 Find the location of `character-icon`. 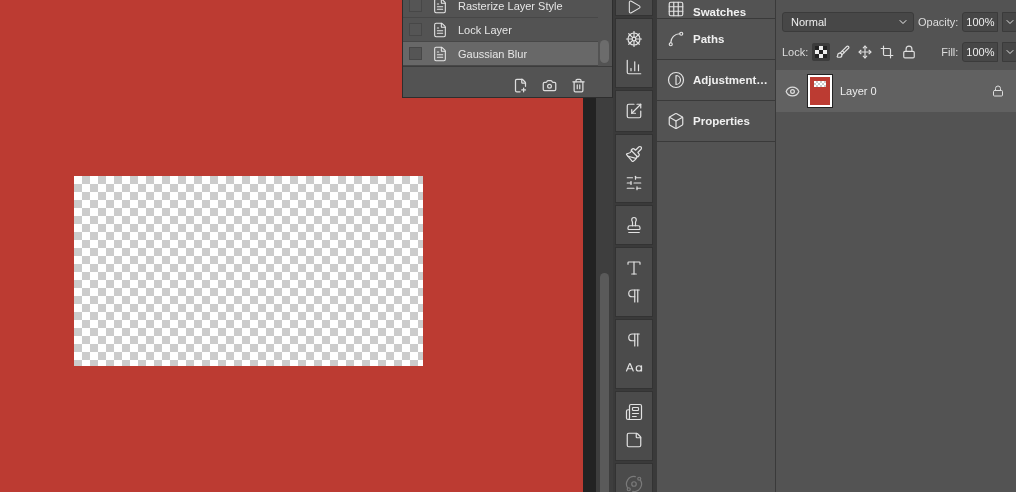

character-icon is located at coordinates (634, 267).